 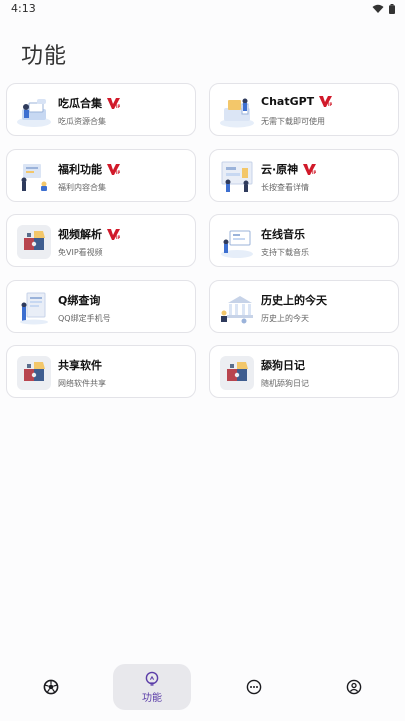 I want to click on presentation-illustration-icon, so click(x=237, y=244).